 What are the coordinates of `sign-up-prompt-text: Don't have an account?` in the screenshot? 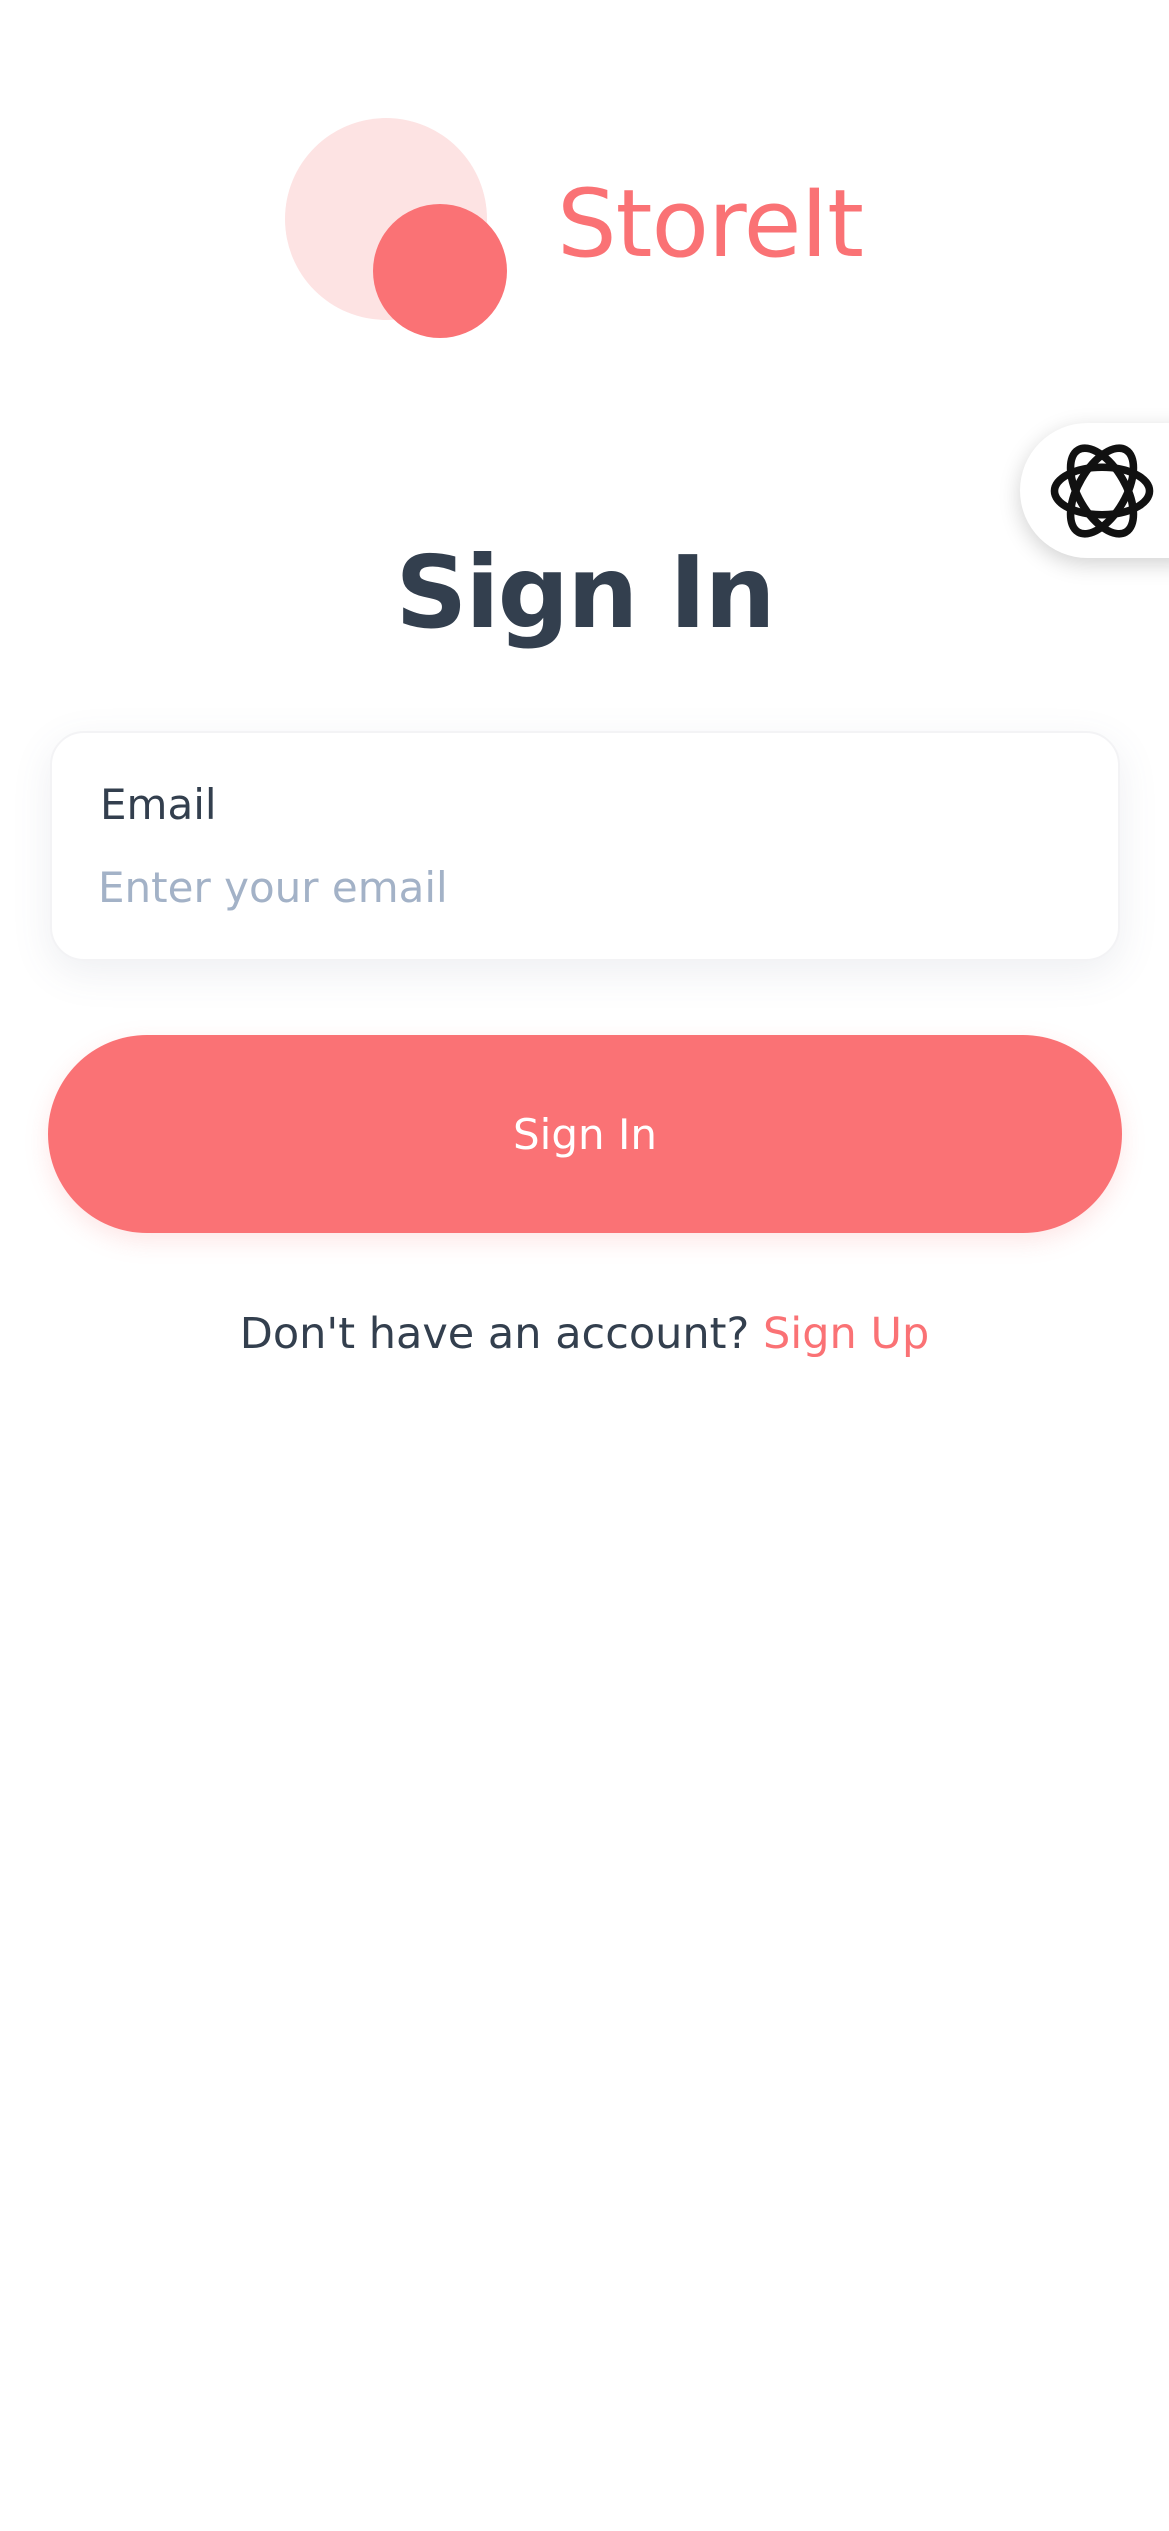 It's located at (494, 1334).